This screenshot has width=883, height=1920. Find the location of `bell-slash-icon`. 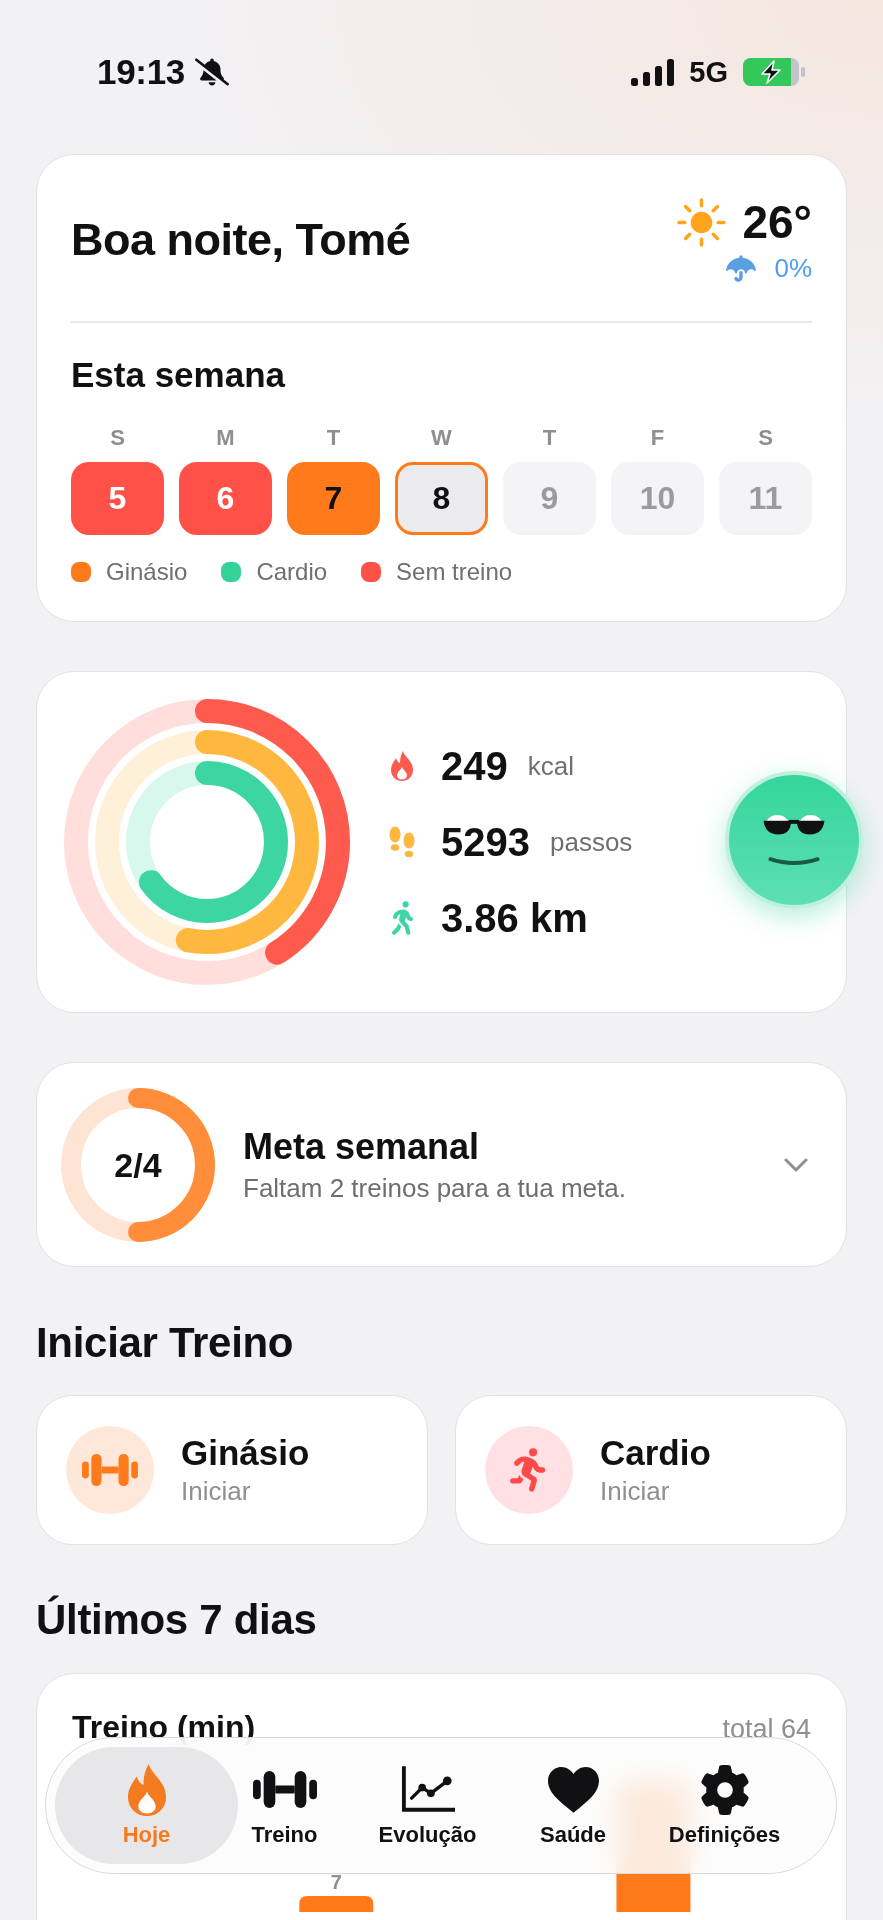

bell-slash-icon is located at coordinates (212, 72).